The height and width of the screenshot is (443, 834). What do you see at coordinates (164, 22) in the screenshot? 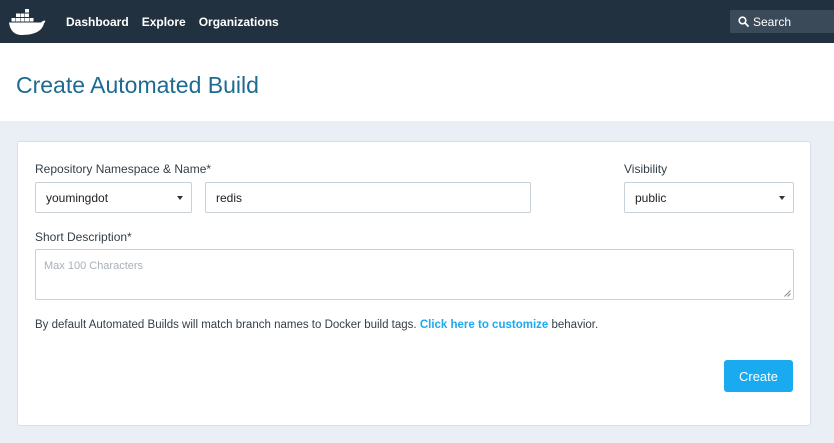
I see `nav-explore: Explore` at bounding box center [164, 22].